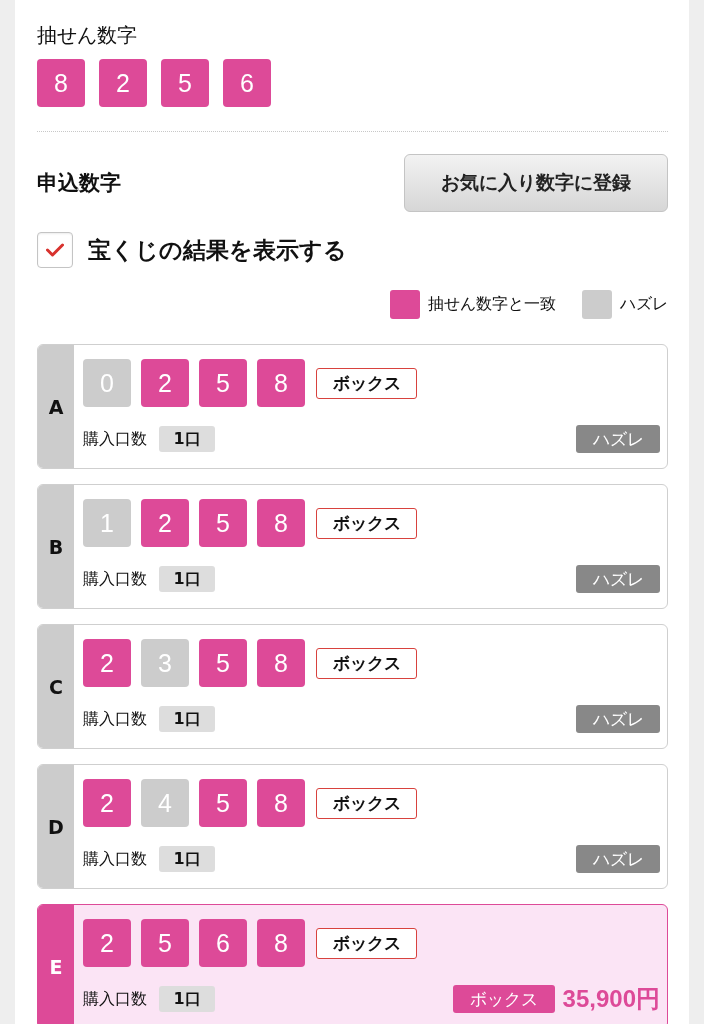 The image size is (704, 1024). Describe the element at coordinates (56, 546) in the screenshot. I see `ticket-letter-strip: B` at that location.